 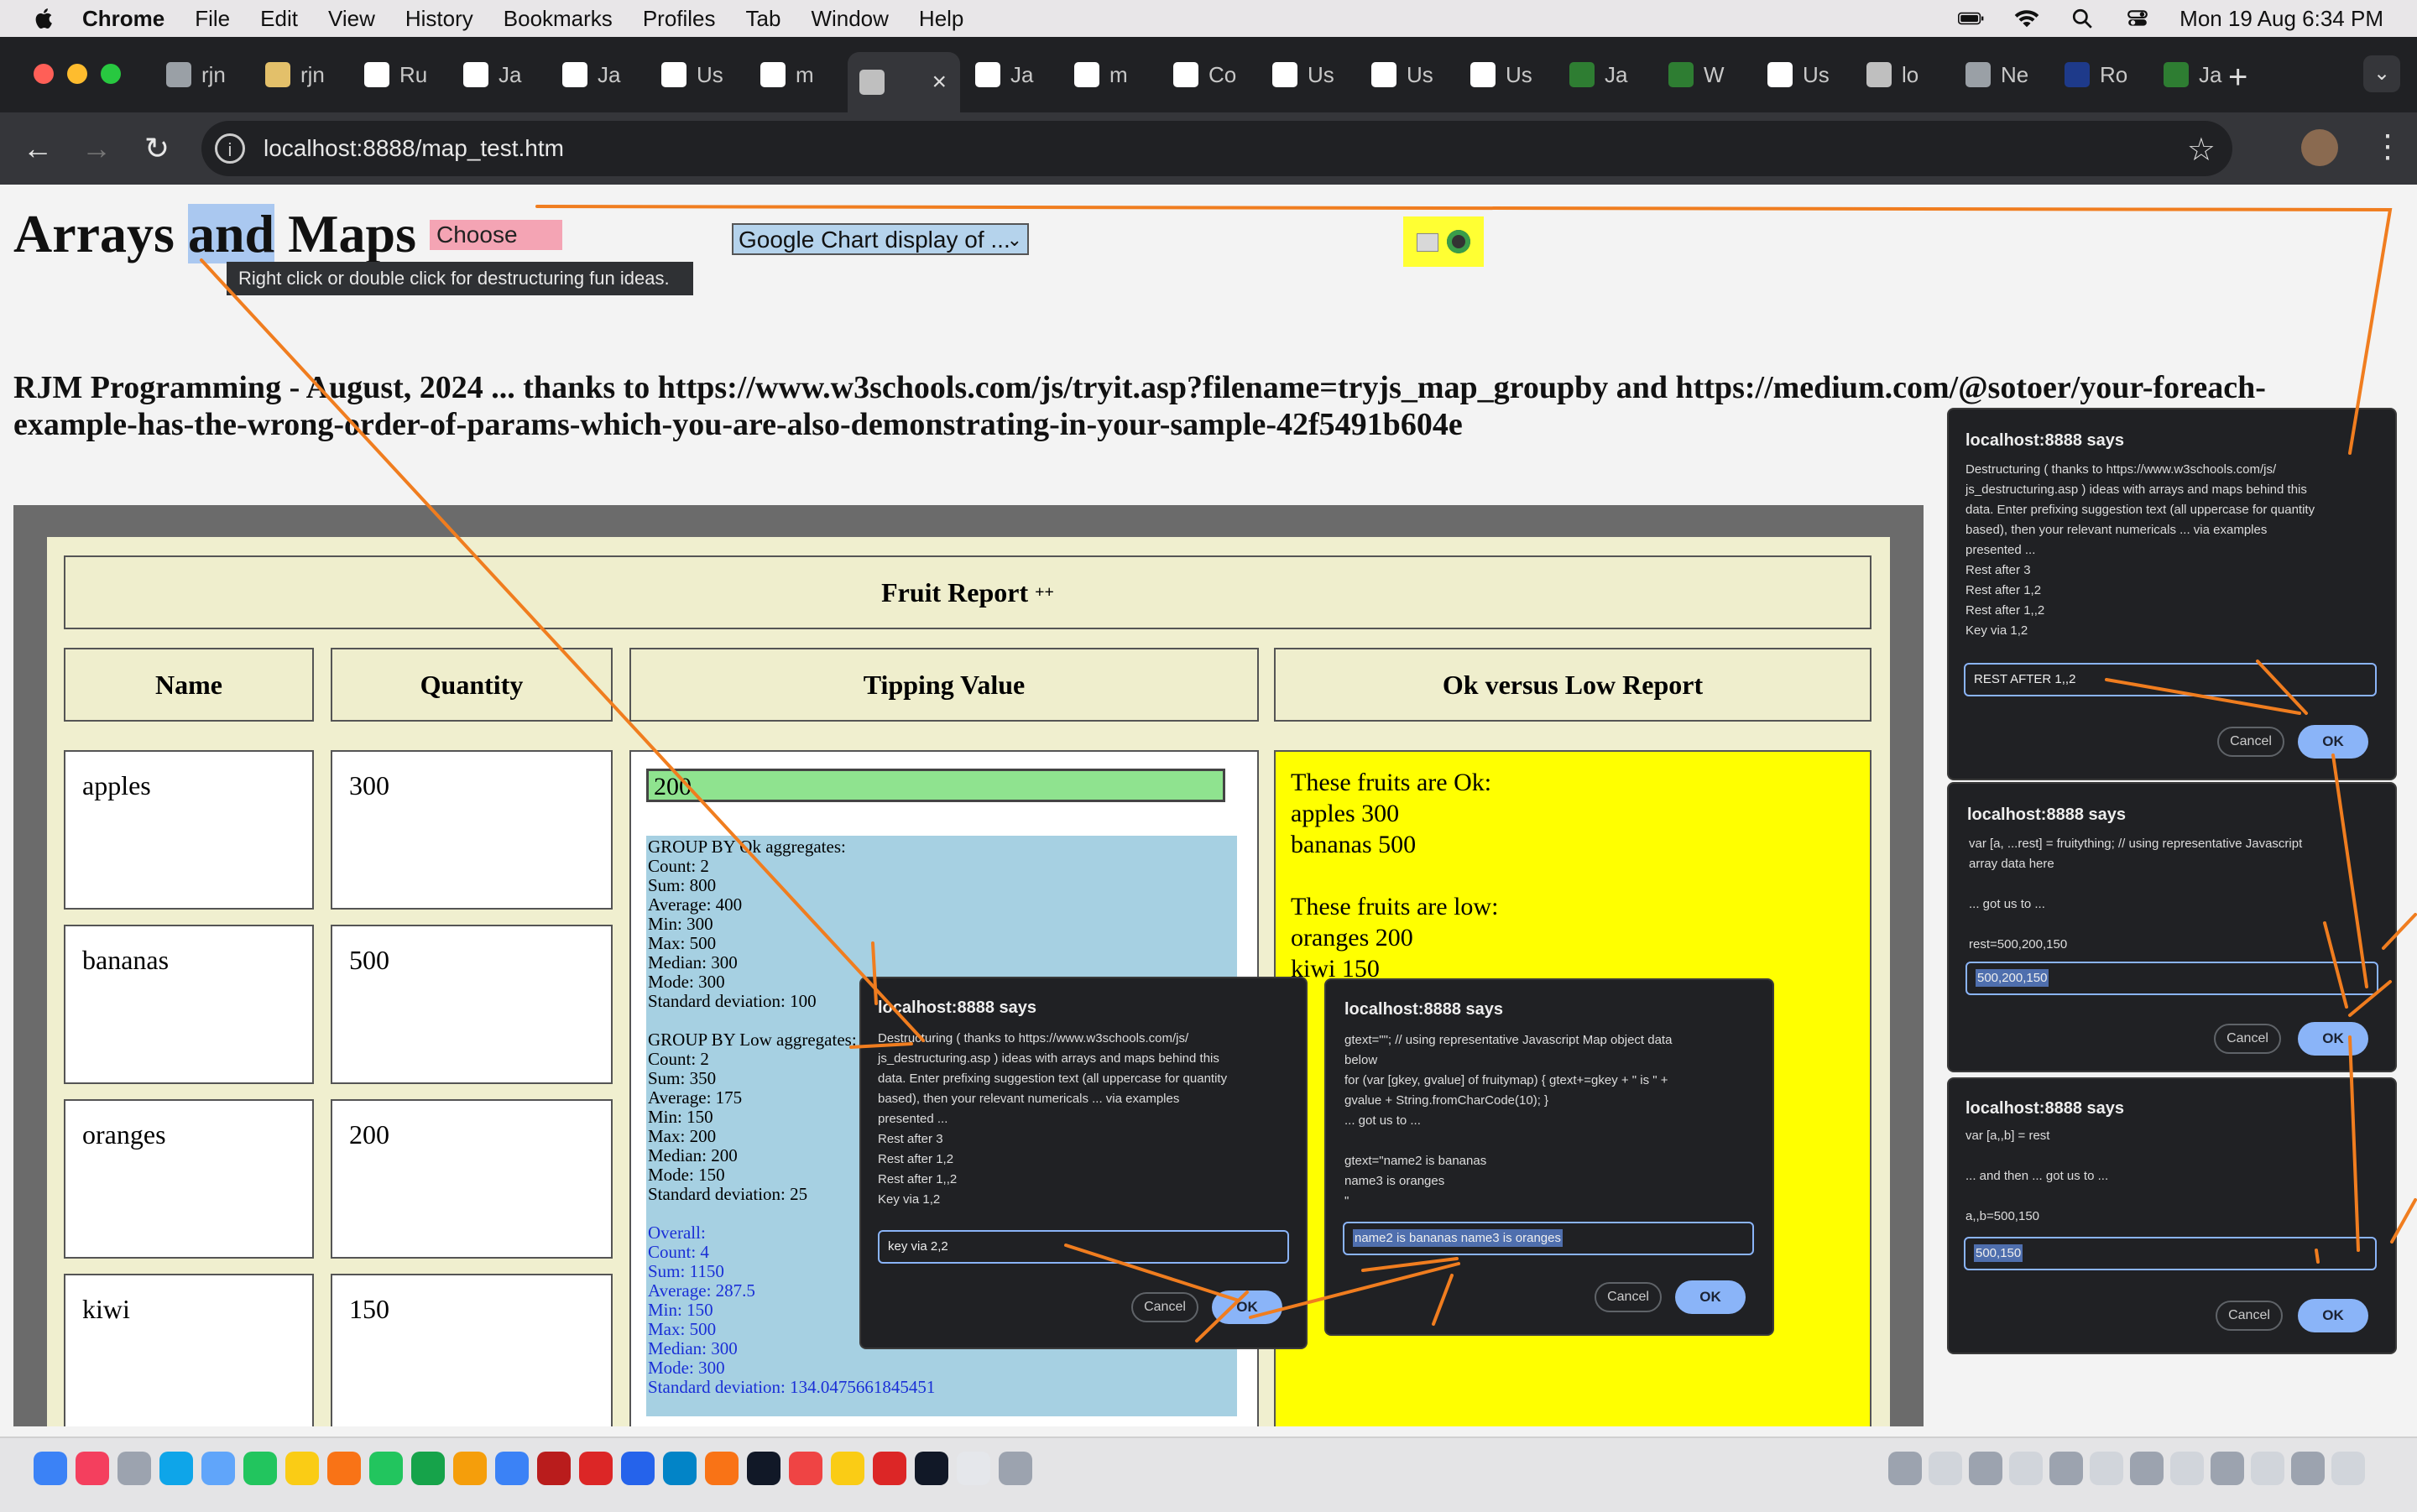 What do you see at coordinates (2082, 18) in the screenshot?
I see `spotlight-search-icon` at bounding box center [2082, 18].